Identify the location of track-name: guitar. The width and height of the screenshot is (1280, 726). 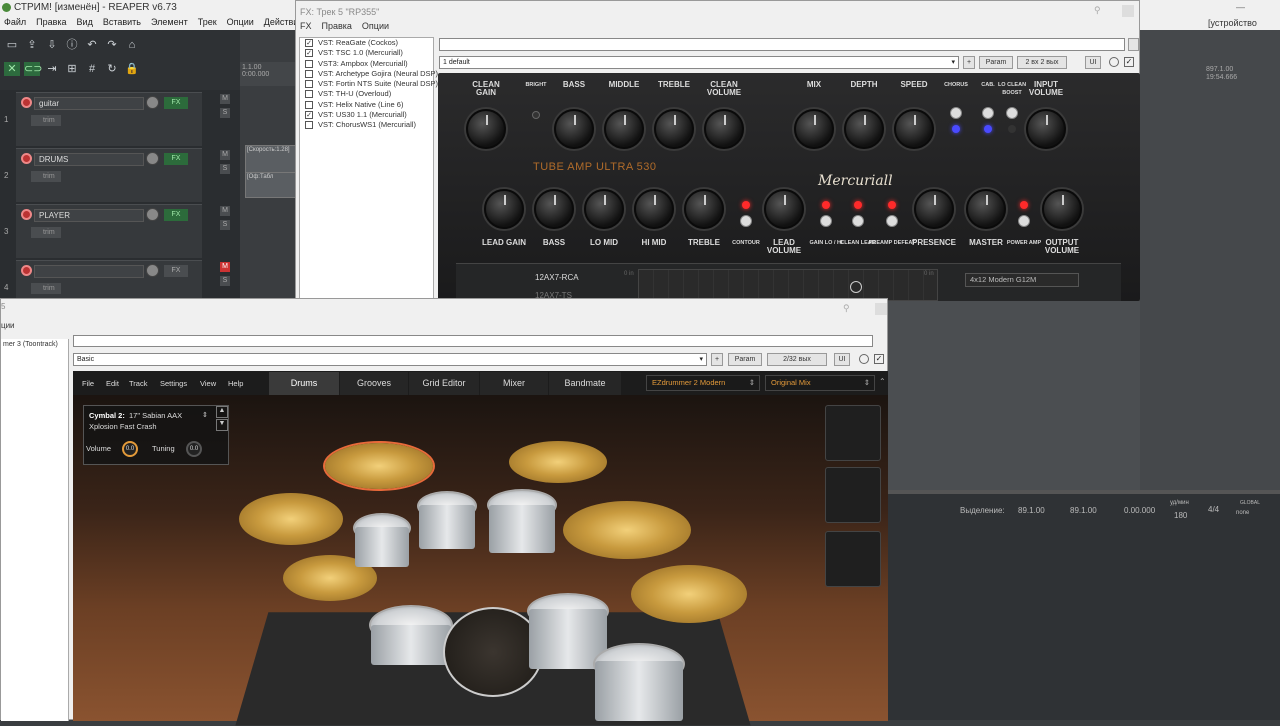
(89, 103).